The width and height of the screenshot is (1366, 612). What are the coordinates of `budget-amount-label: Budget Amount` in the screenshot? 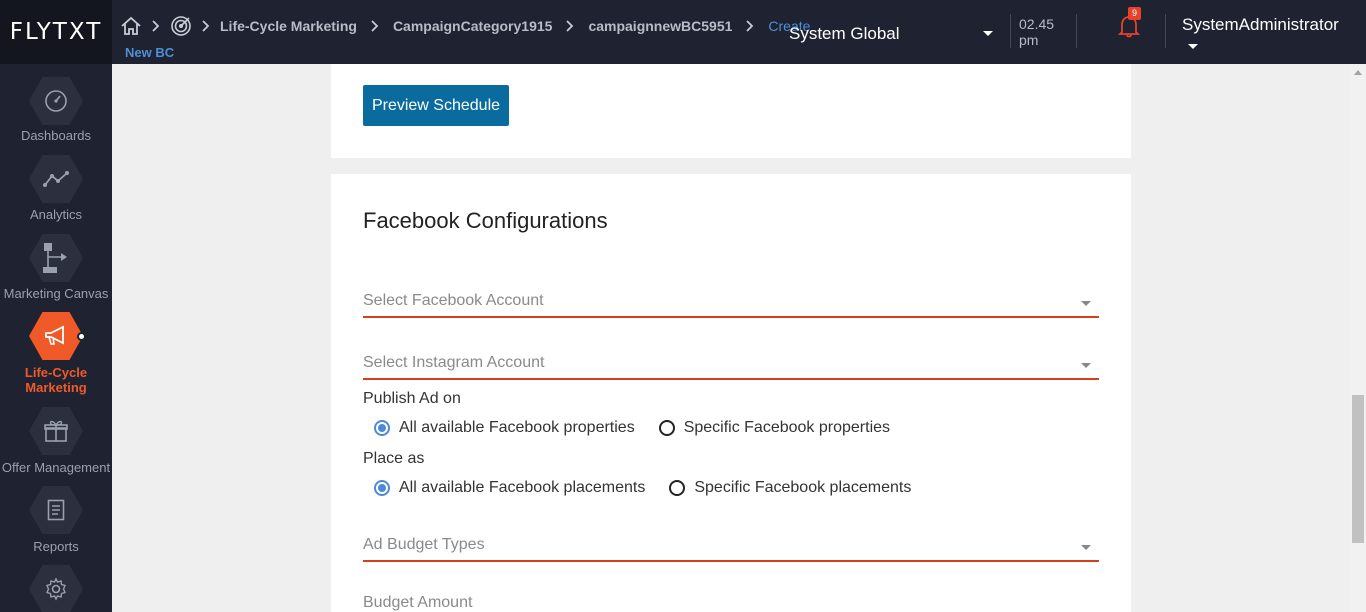 It's located at (418, 602).